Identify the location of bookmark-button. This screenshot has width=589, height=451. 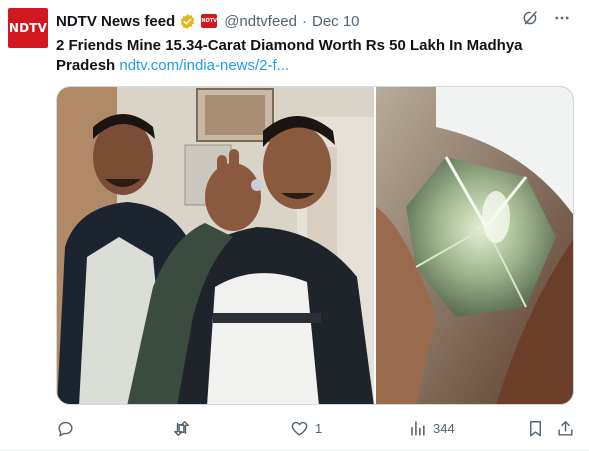
(535, 428).